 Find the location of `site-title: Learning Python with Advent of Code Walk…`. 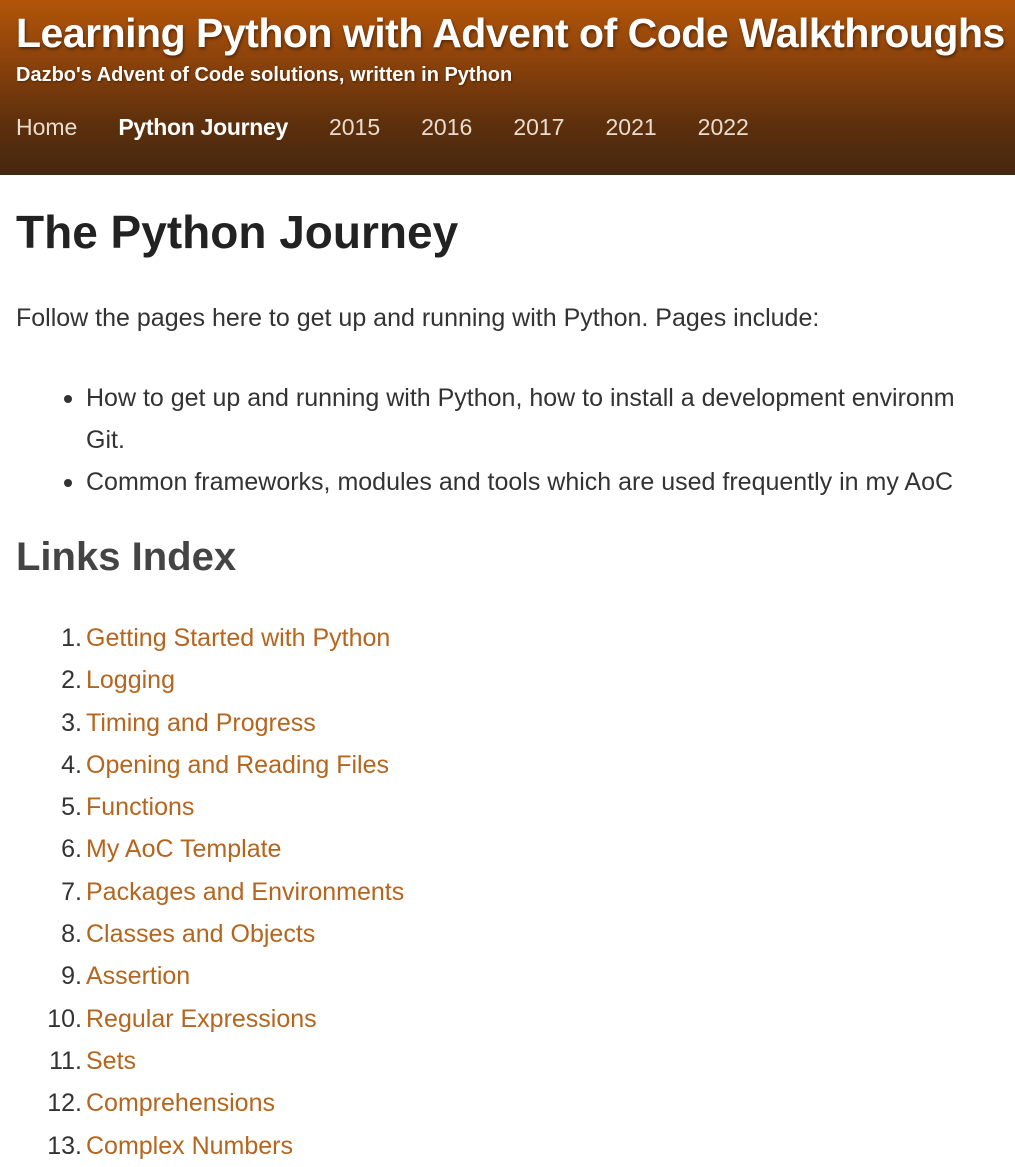

site-title: Learning Python with Advent of Code Walk… is located at coordinates (510, 33).